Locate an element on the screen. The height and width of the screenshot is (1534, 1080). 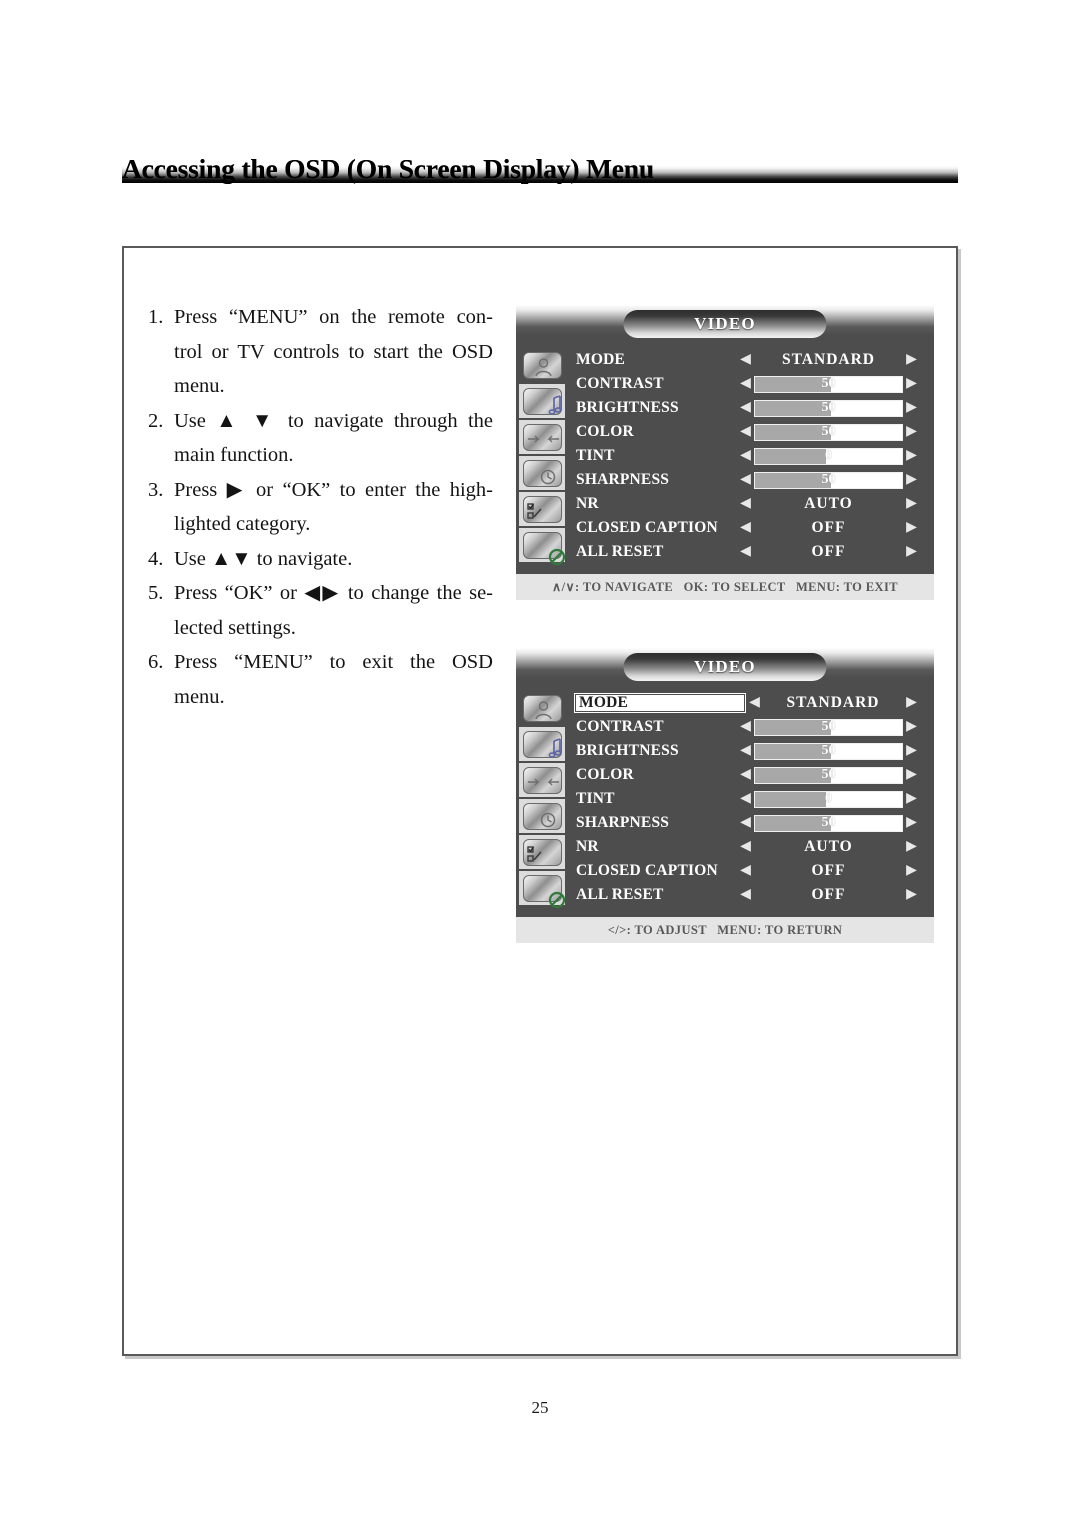
osd-row-label: BRIGHTNESS is located at coordinates (627, 407).